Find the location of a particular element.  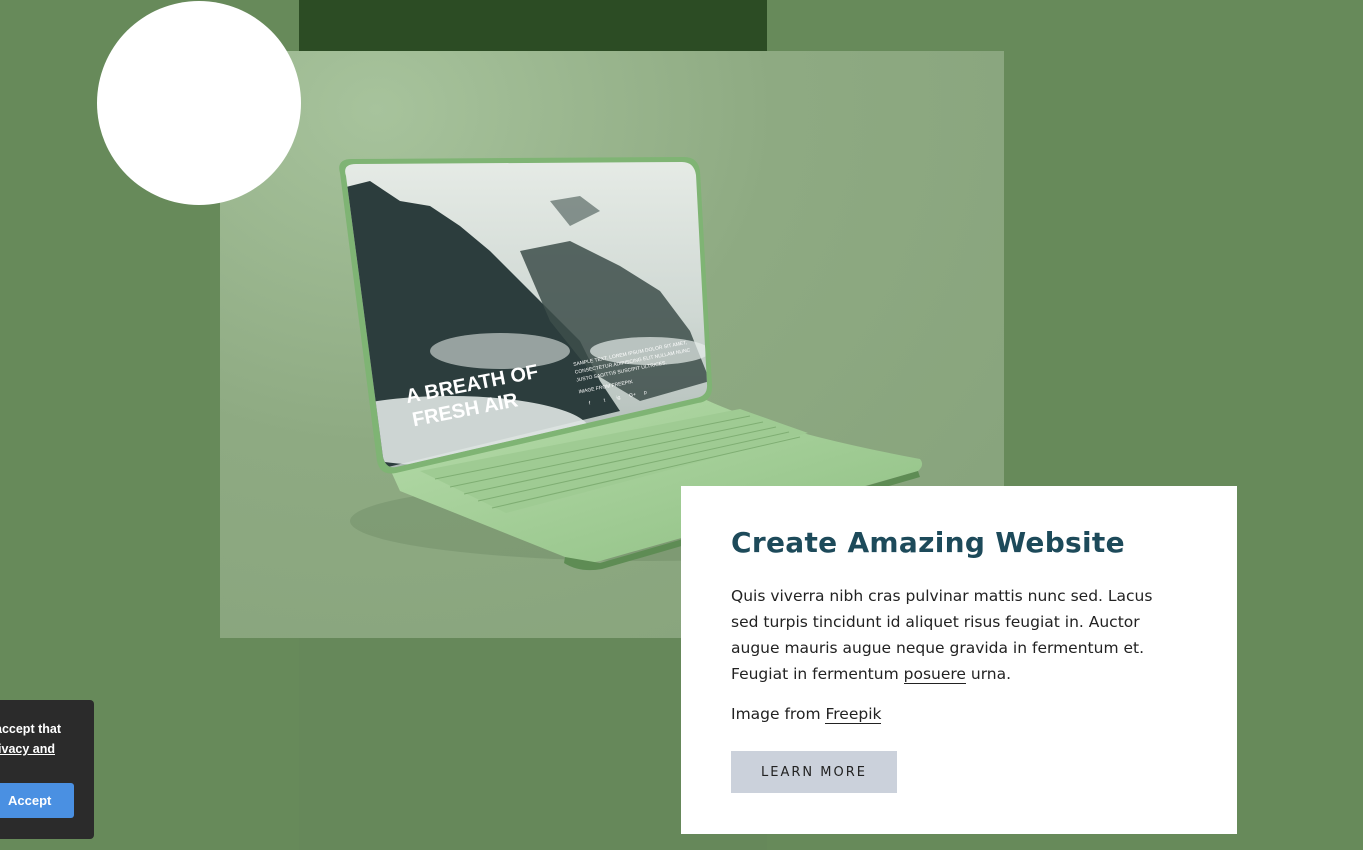

accept-cookies-button: Accept is located at coordinates (37, 800).